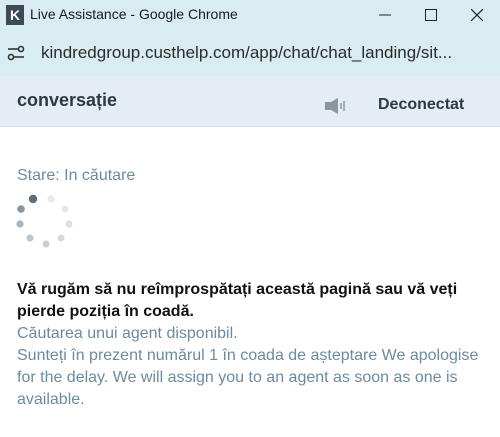 This screenshot has height=437, width=500. I want to click on loading-spinner-icon, so click(44, 221).